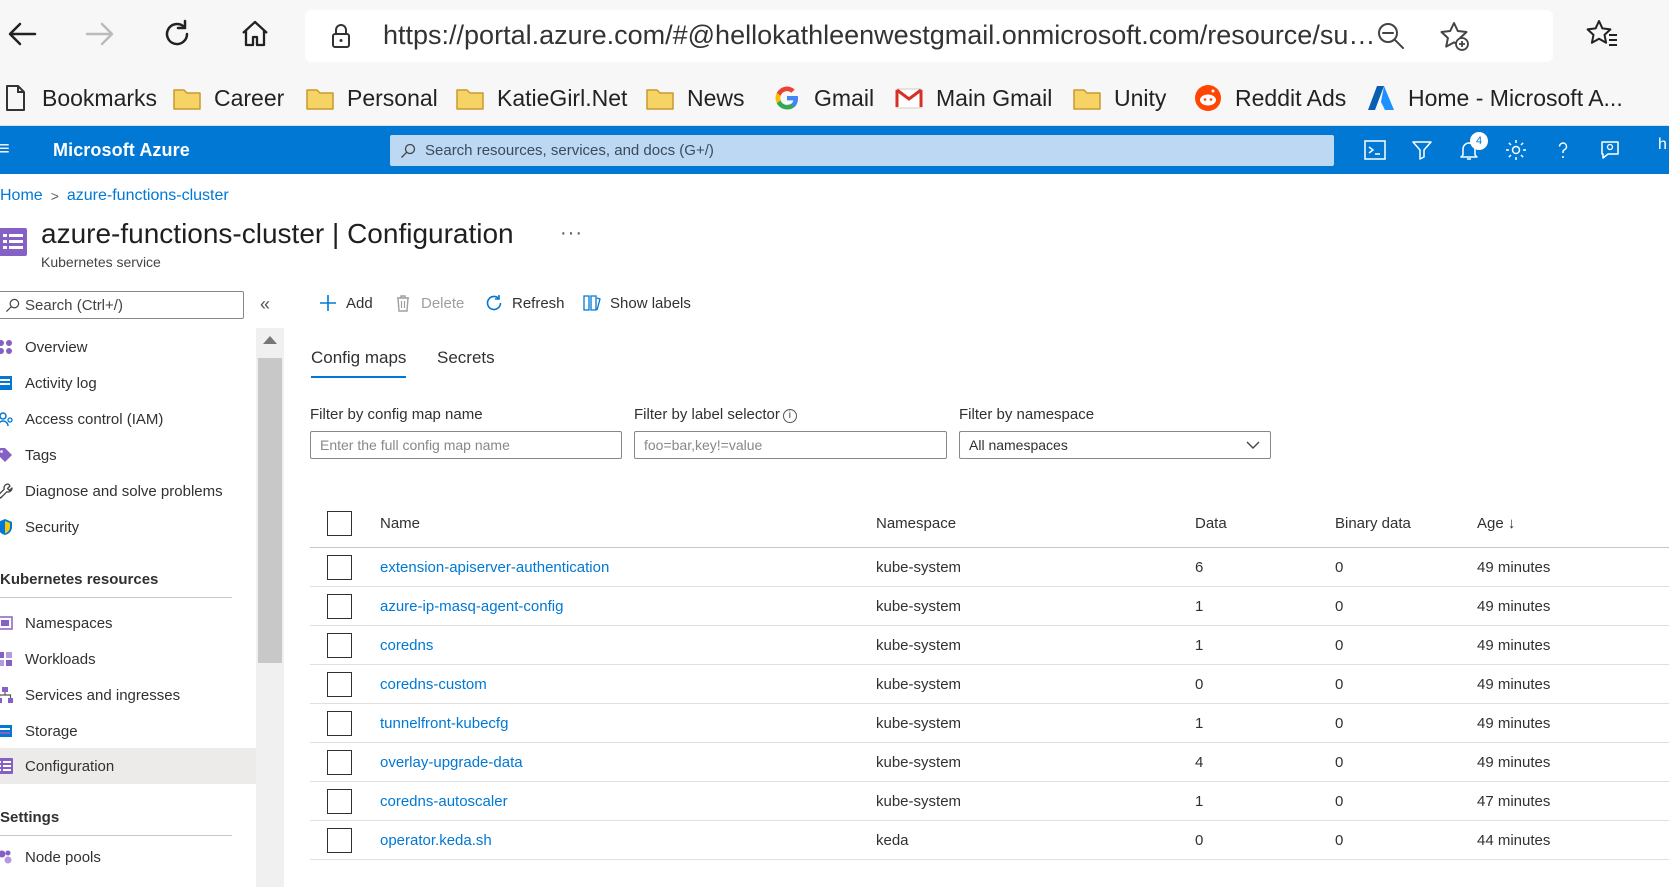 The height and width of the screenshot is (887, 1669). What do you see at coordinates (444, 801) in the screenshot?
I see `cell-name: coredns-autoscaler` at bounding box center [444, 801].